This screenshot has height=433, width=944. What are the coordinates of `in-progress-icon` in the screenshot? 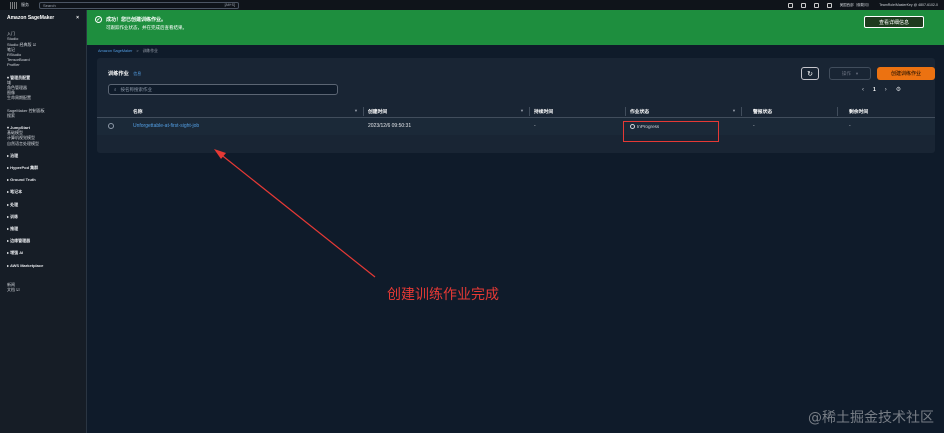 It's located at (632, 126).